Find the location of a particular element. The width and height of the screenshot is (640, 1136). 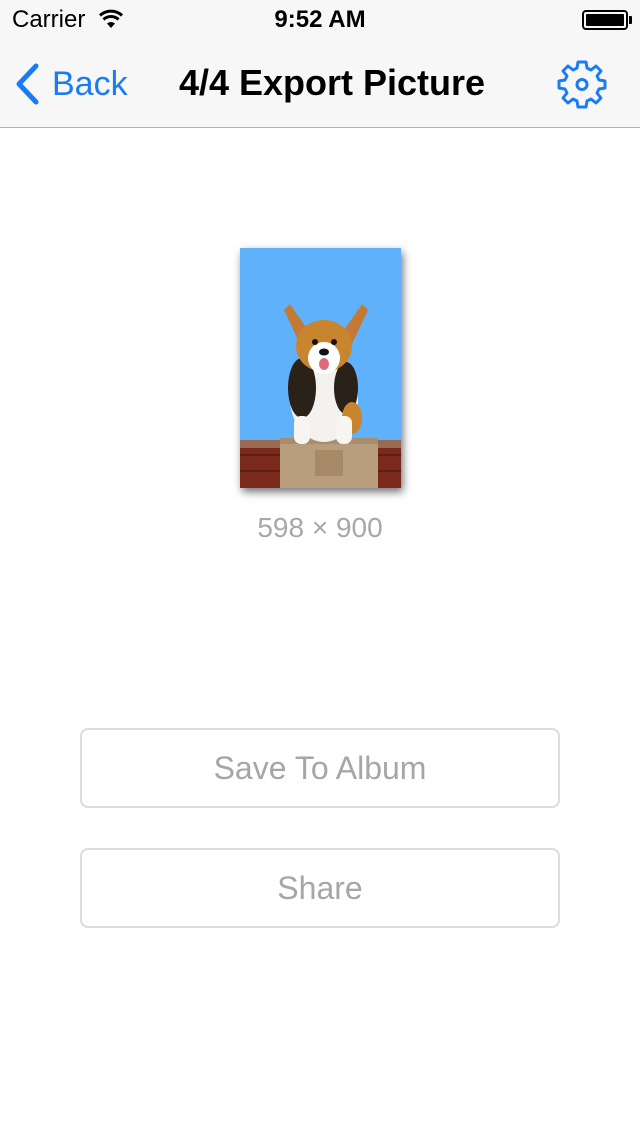

corgi-photo is located at coordinates (320, 368).